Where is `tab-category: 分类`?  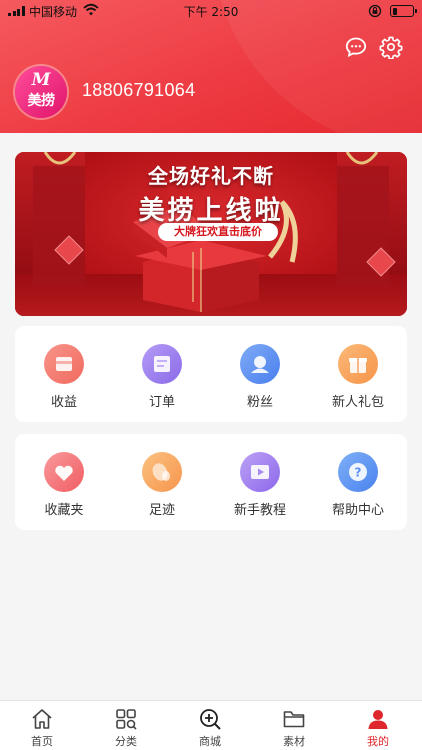 tab-category: 分类 is located at coordinates (126, 725).